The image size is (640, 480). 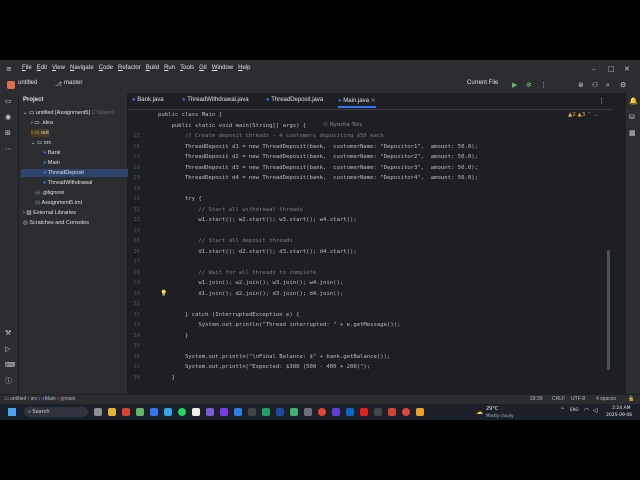 What do you see at coordinates (479, 412) in the screenshot?
I see `weather-icon: ☁` at bounding box center [479, 412].